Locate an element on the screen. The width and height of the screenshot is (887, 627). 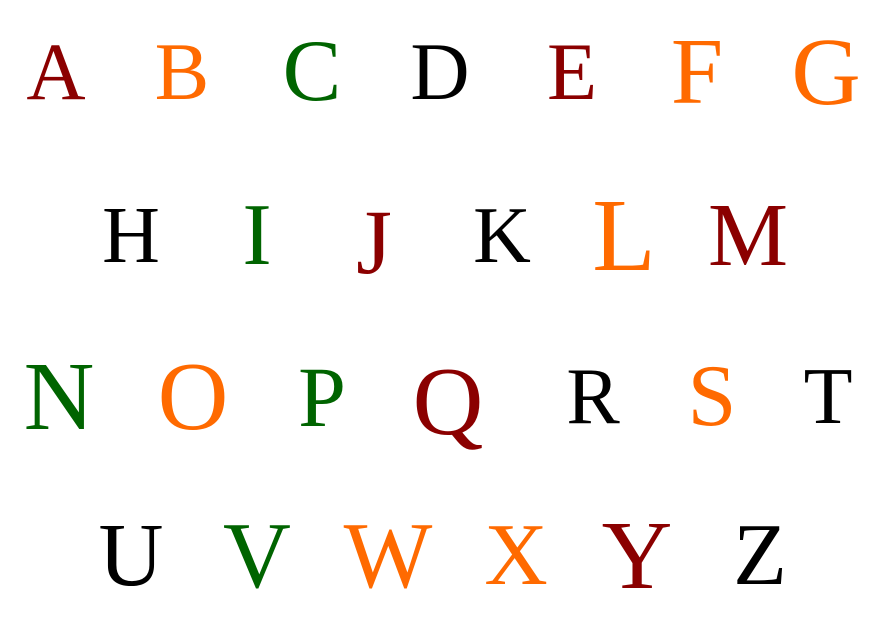
letter-w: W is located at coordinates (388, 556).